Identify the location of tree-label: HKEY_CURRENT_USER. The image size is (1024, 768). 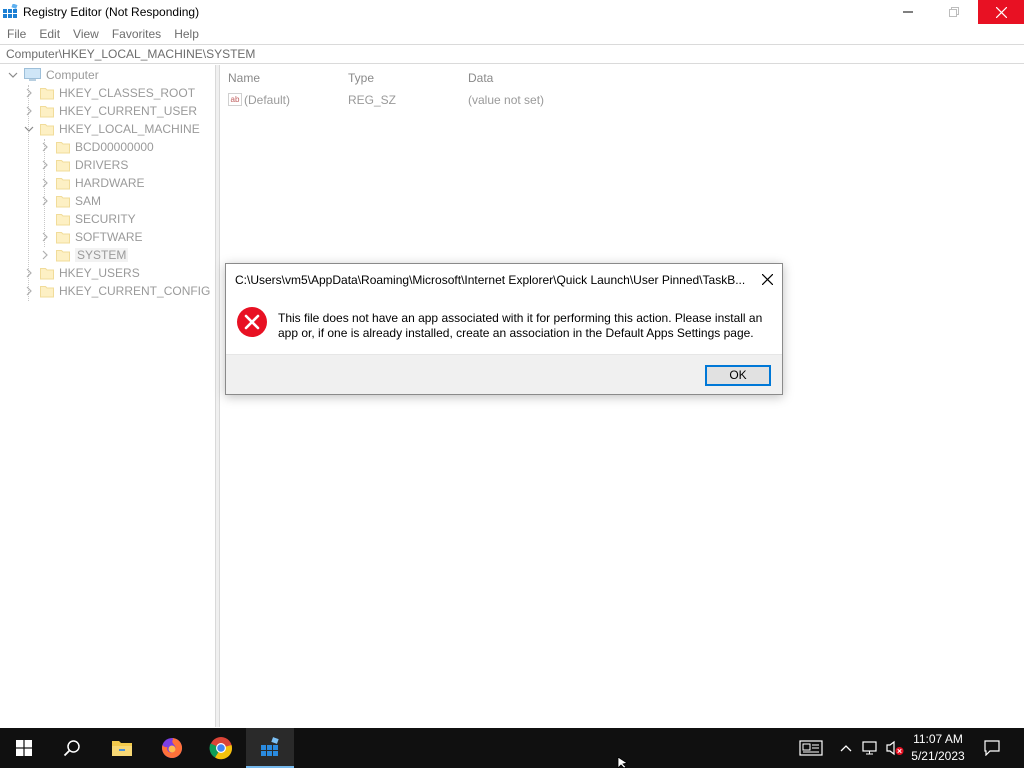
(128, 111).